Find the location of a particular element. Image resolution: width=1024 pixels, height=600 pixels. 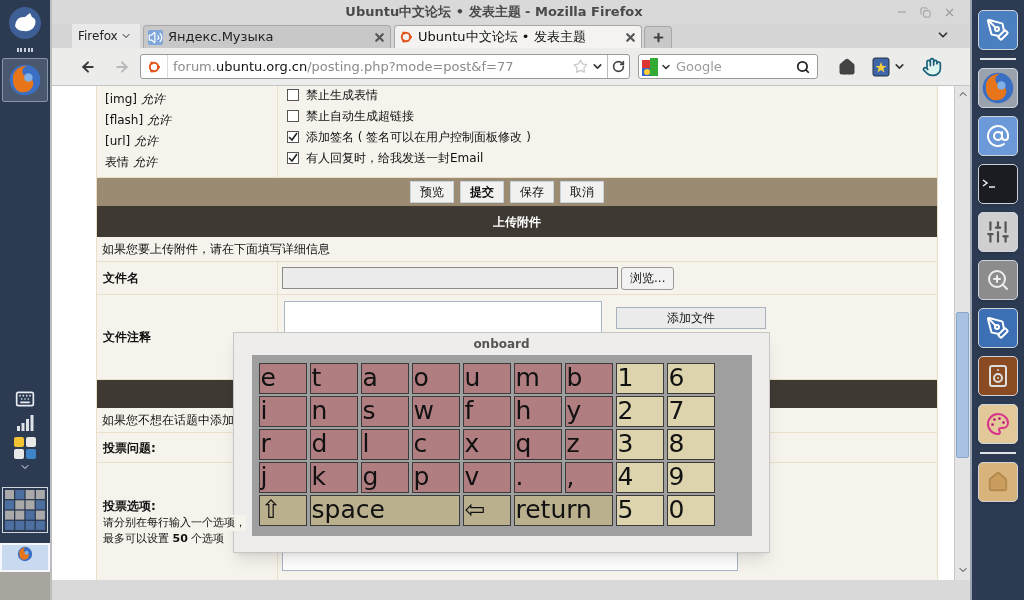

keyboard-key: x is located at coordinates (486, 444).